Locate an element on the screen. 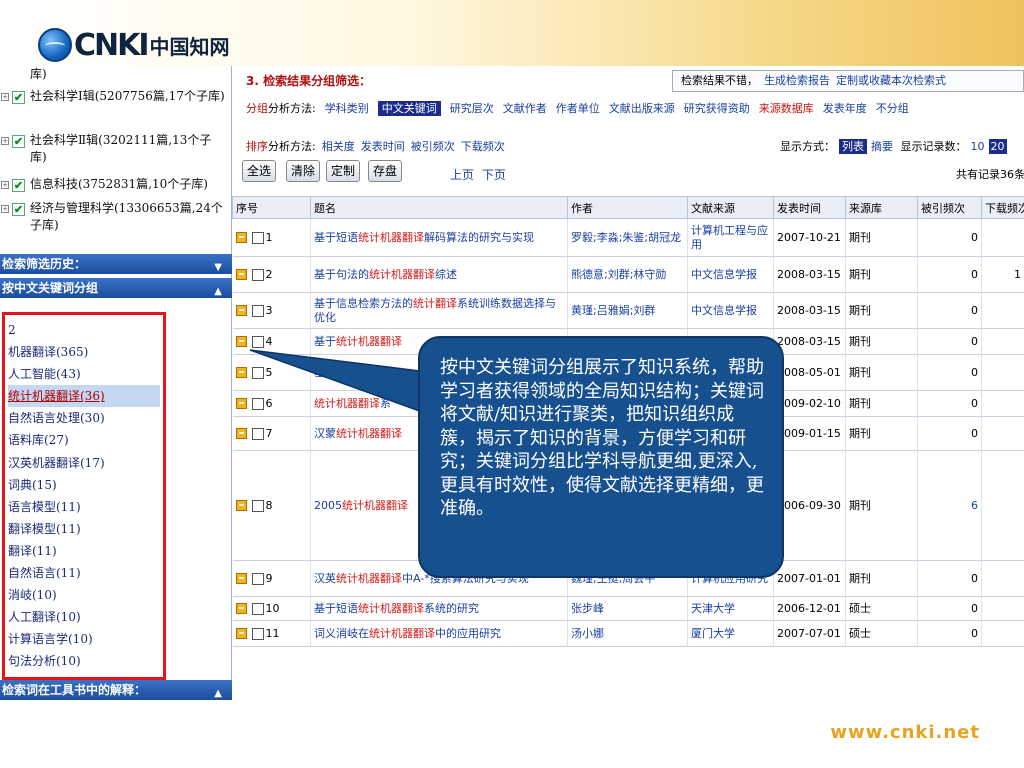 This screenshot has height=768, width=1024. column-header: 下载频次 is located at coordinates (1002, 207).